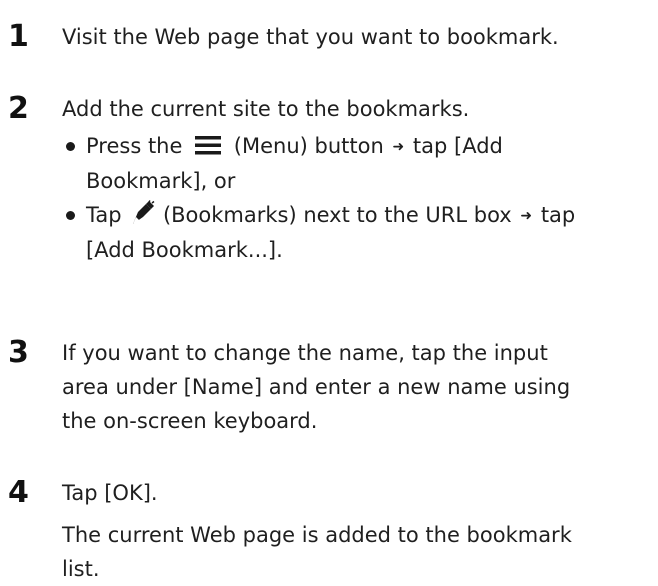 The image size is (658, 586). What do you see at coordinates (81, 569) in the screenshot?
I see `step-result-line: list.` at bounding box center [81, 569].